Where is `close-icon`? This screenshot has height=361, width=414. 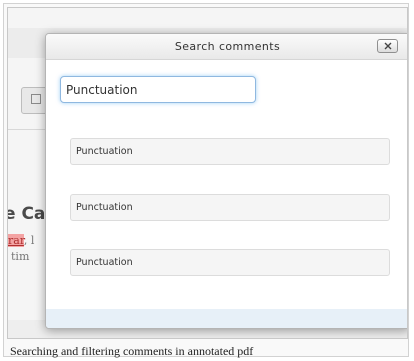
close-icon is located at coordinates (388, 46).